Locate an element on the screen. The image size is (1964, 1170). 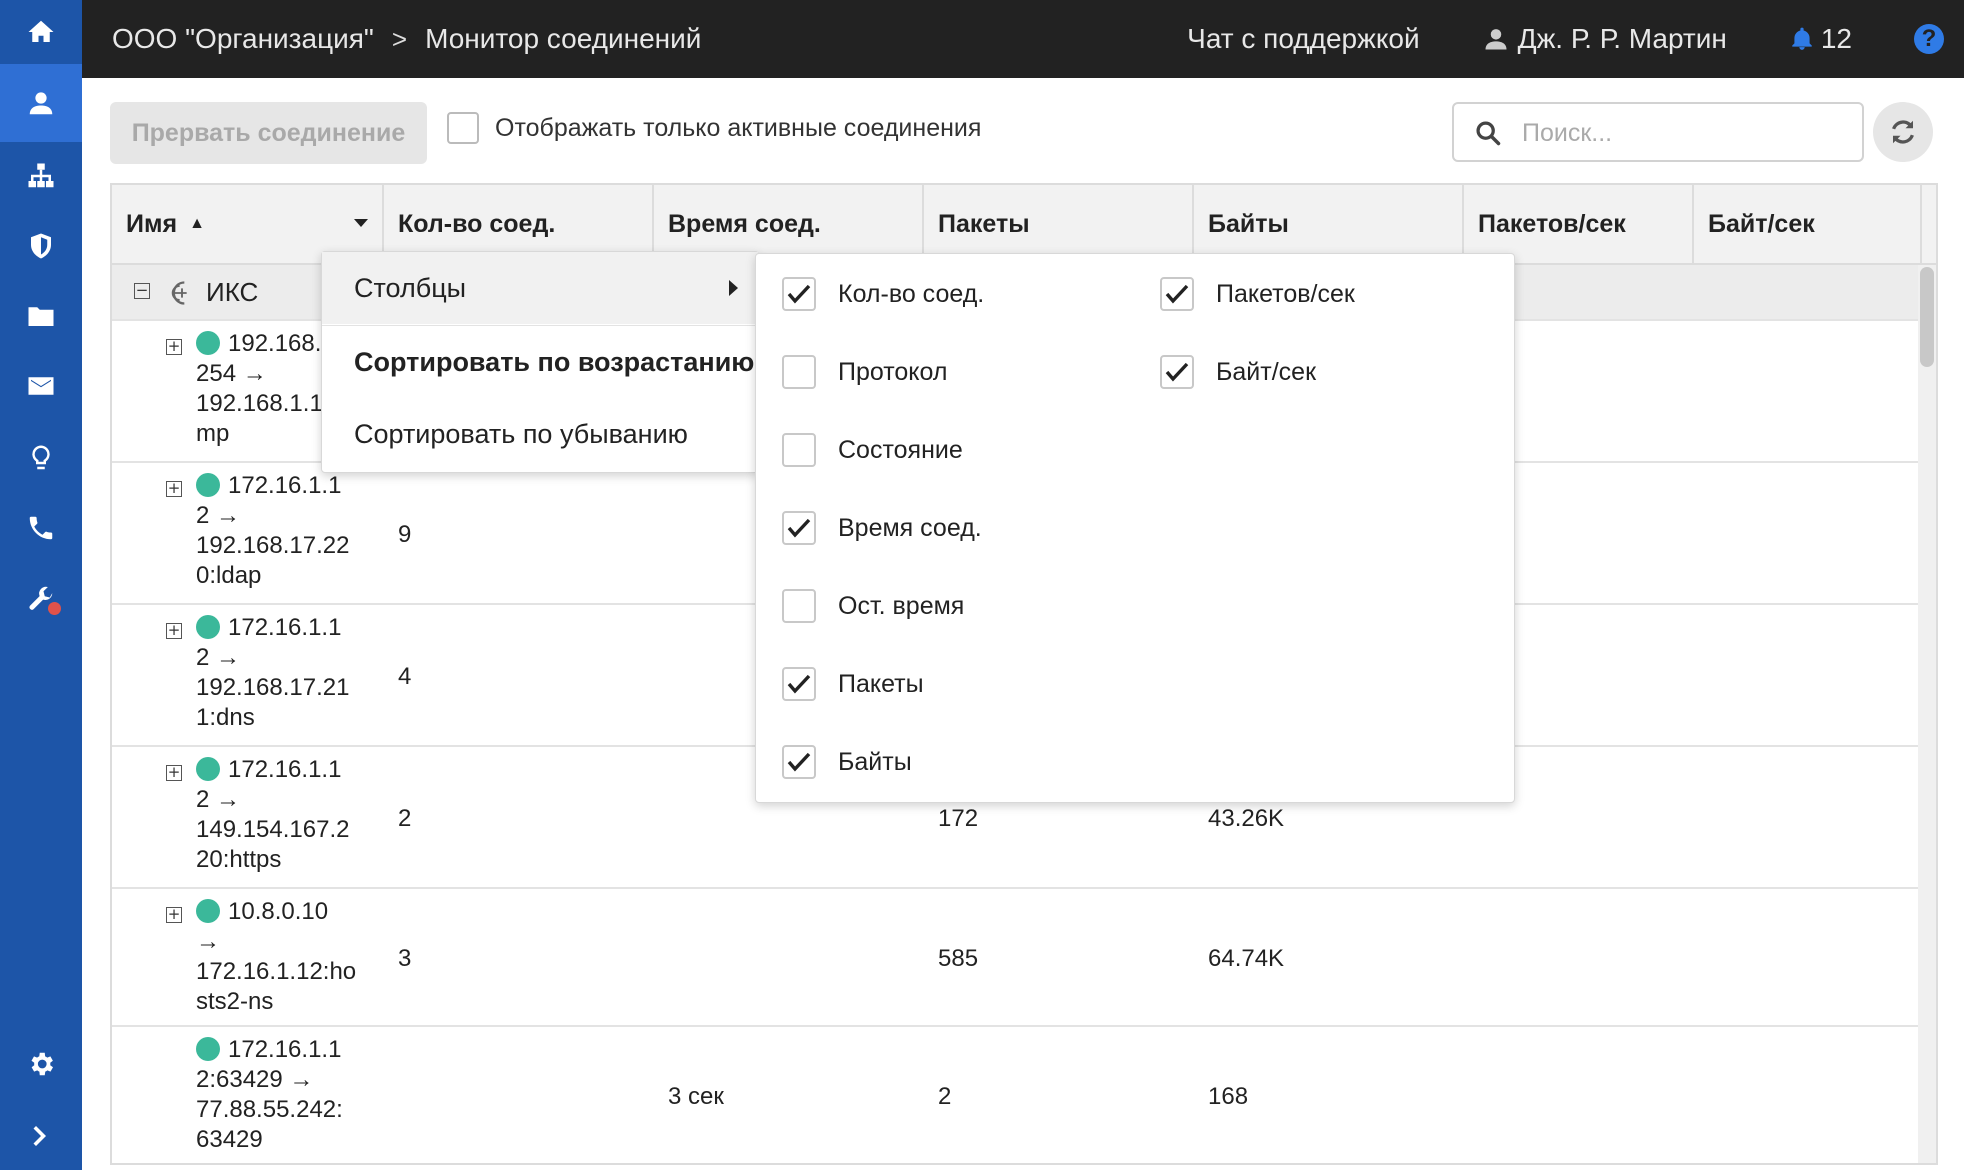
column-option-time: Время соед. is located at coordinates (882, 528).